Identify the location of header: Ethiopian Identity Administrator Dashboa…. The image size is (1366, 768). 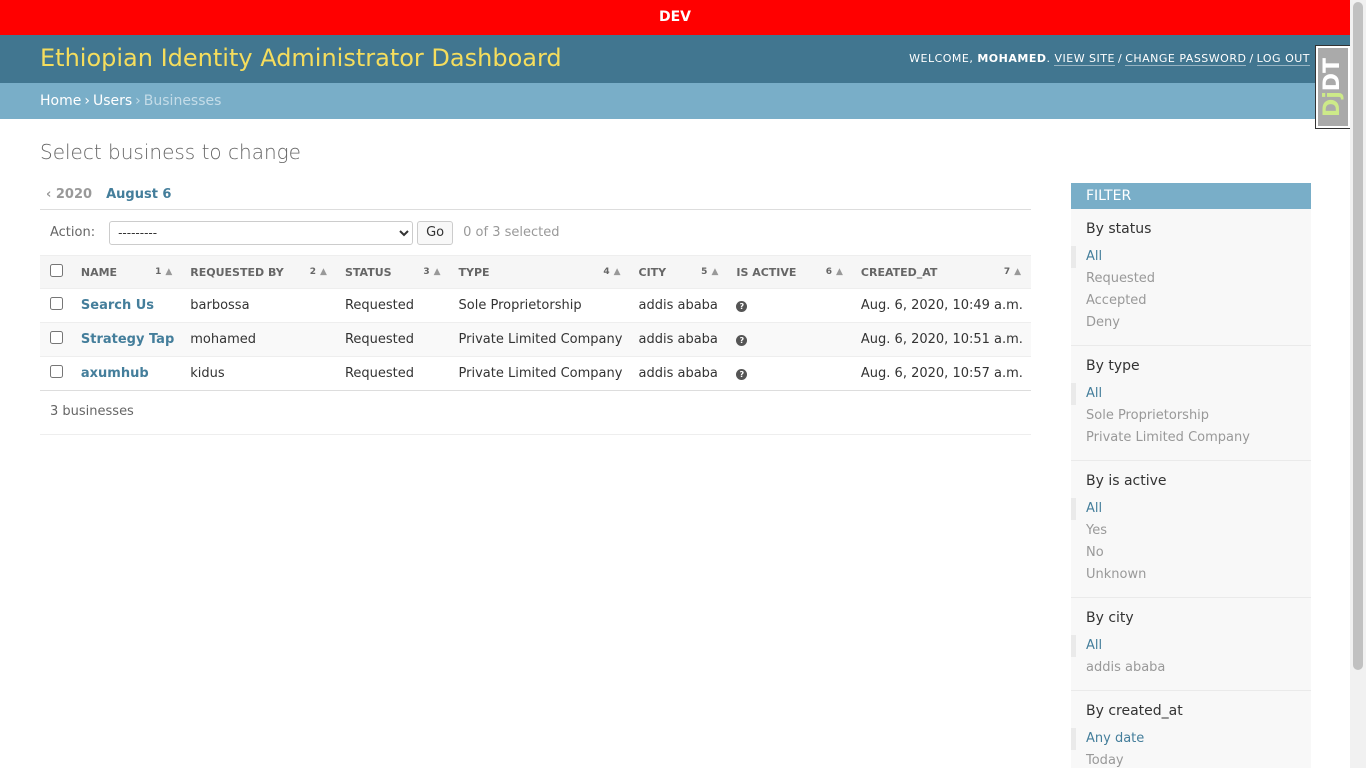
(675, 59).